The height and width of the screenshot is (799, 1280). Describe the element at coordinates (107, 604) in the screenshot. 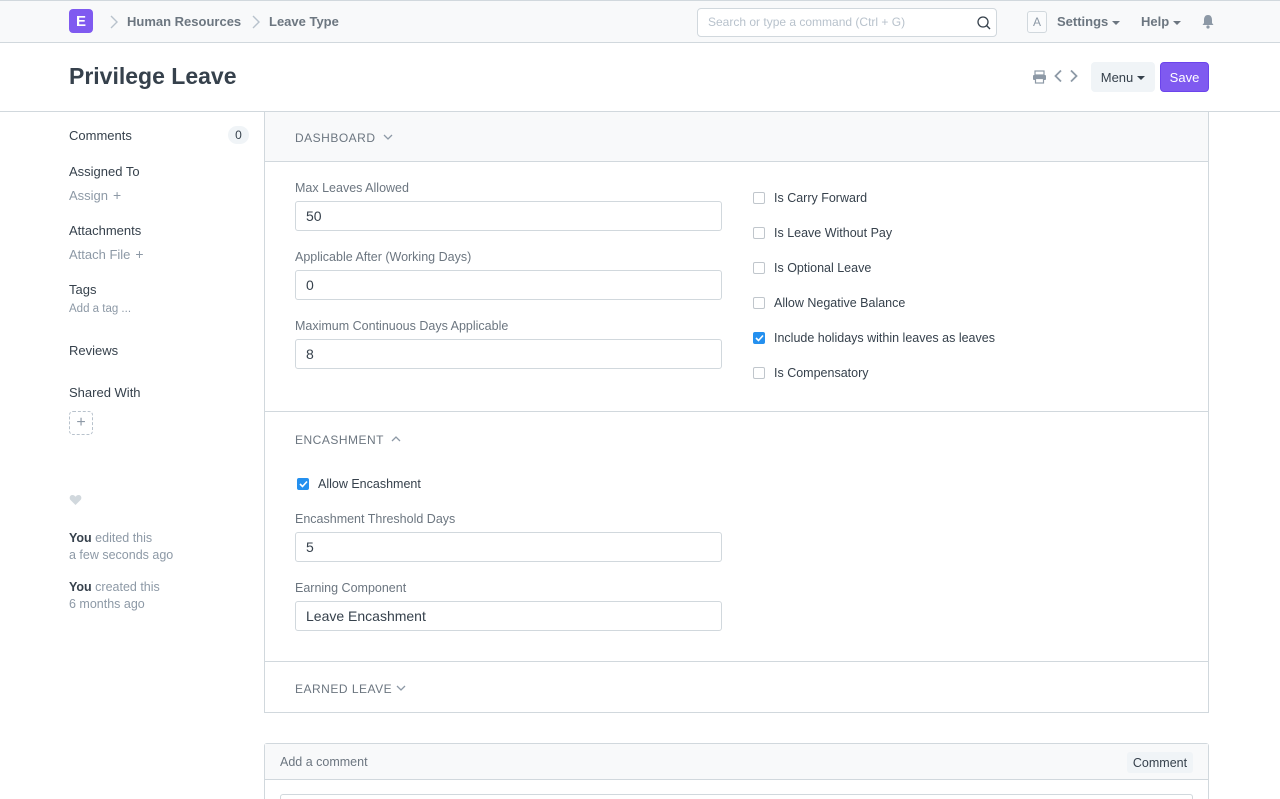

I see `timeline-time: 6 months ago` at that location.